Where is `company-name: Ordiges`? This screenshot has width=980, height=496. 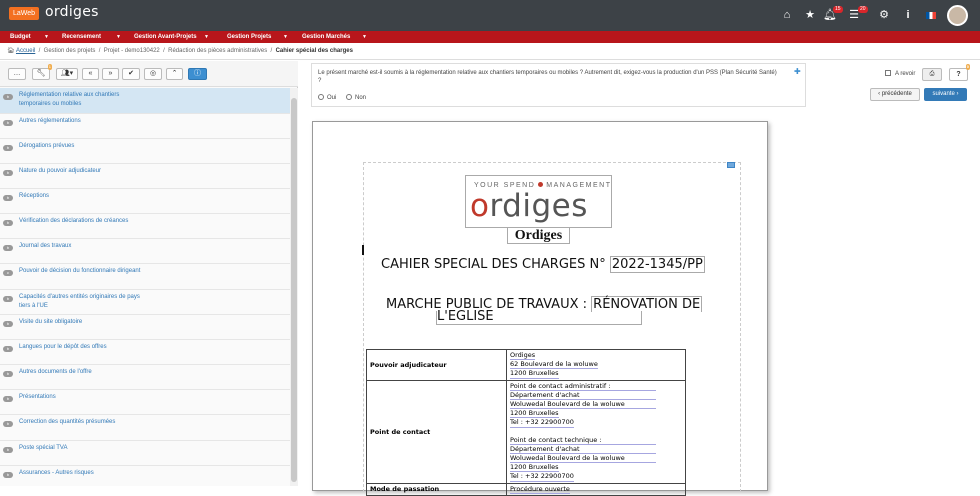
company-name: Ordiges is located at coordinates (538, 235).